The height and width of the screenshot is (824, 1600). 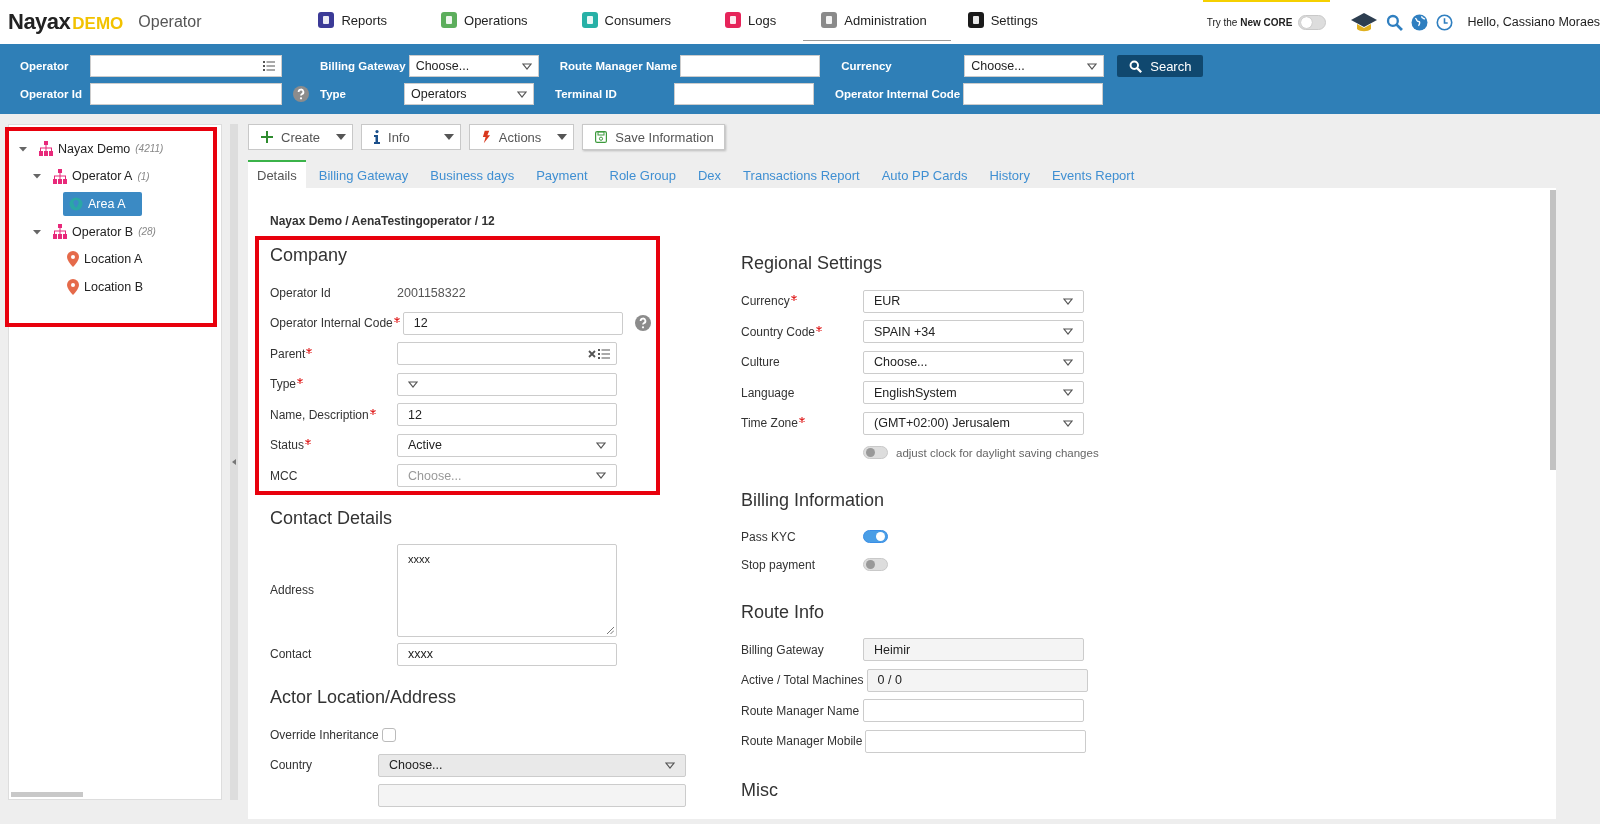 I want to click on tree-item-label: Area A, so click(x=107, y=204).